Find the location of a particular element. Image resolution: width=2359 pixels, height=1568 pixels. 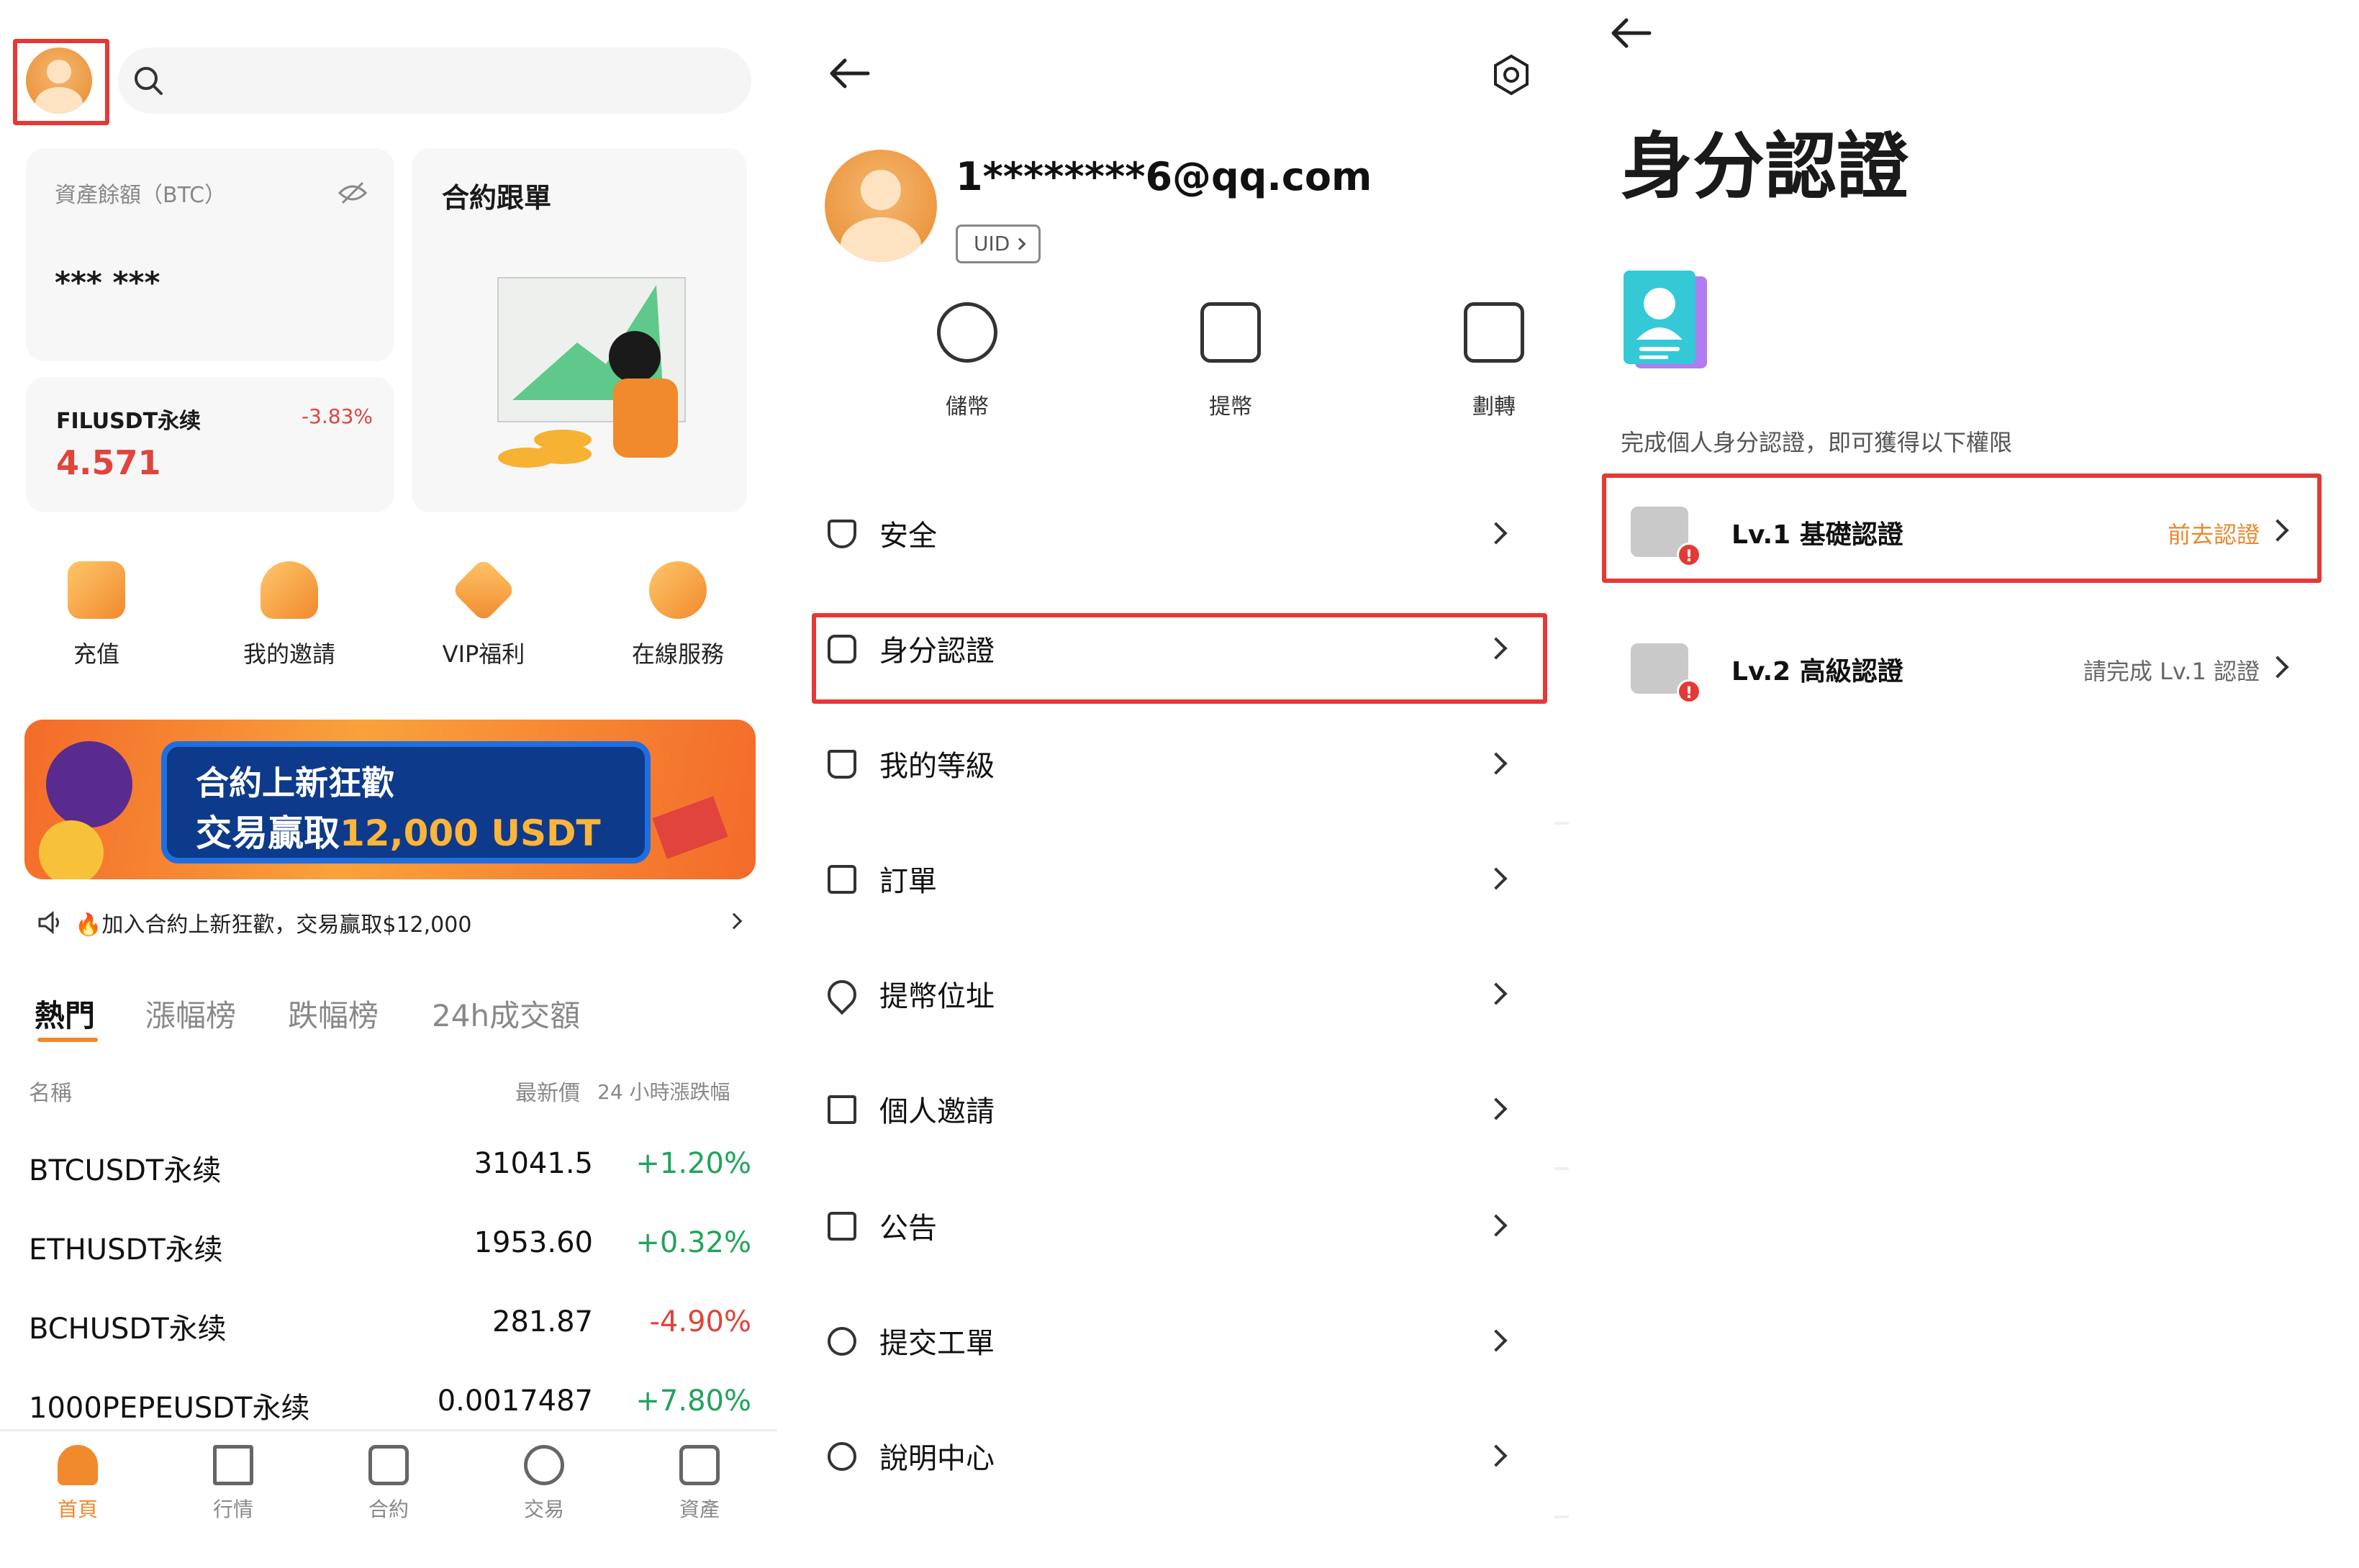

profile-avatar is located at coordinates (881, 206).